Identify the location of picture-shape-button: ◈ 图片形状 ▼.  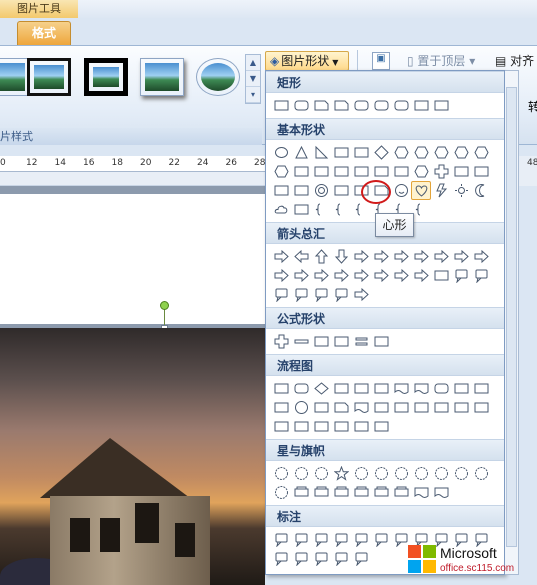
(307, 61).